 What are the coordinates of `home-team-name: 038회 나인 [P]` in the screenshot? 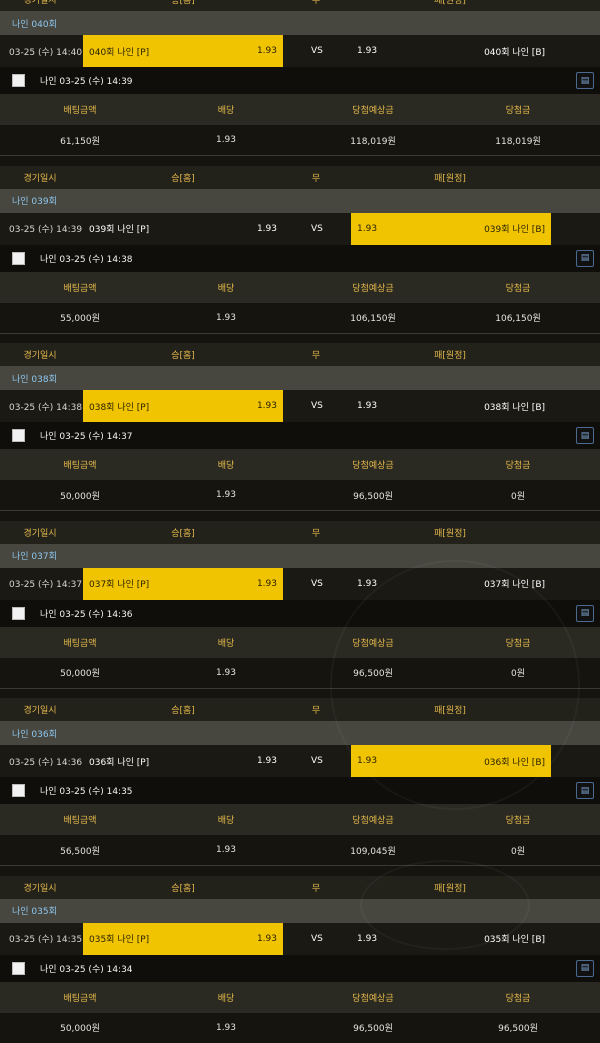 It's located at (119, 407).